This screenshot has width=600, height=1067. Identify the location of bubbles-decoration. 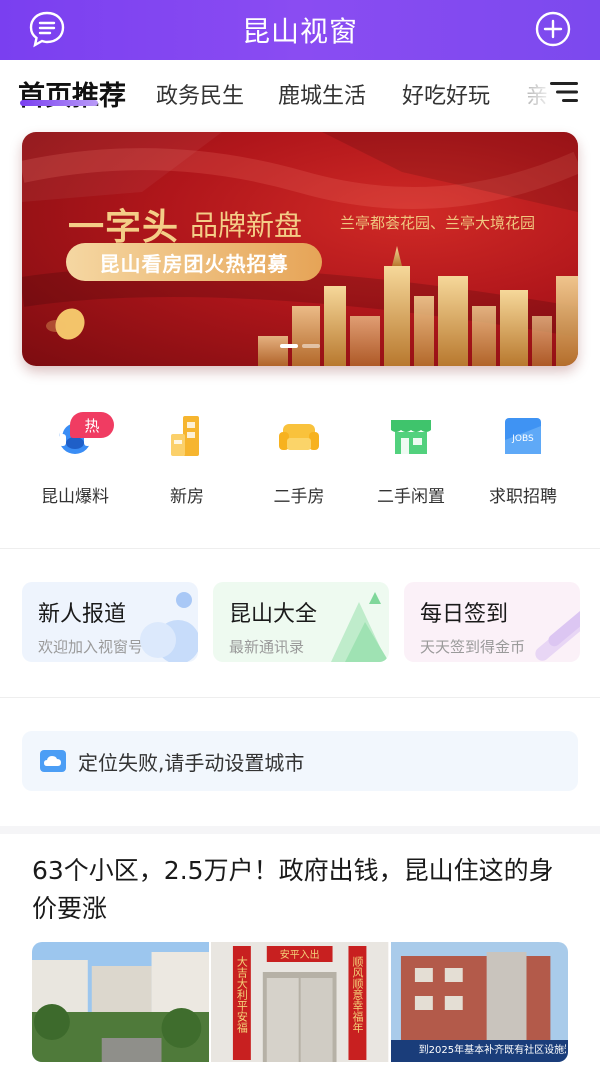
(169, 627).